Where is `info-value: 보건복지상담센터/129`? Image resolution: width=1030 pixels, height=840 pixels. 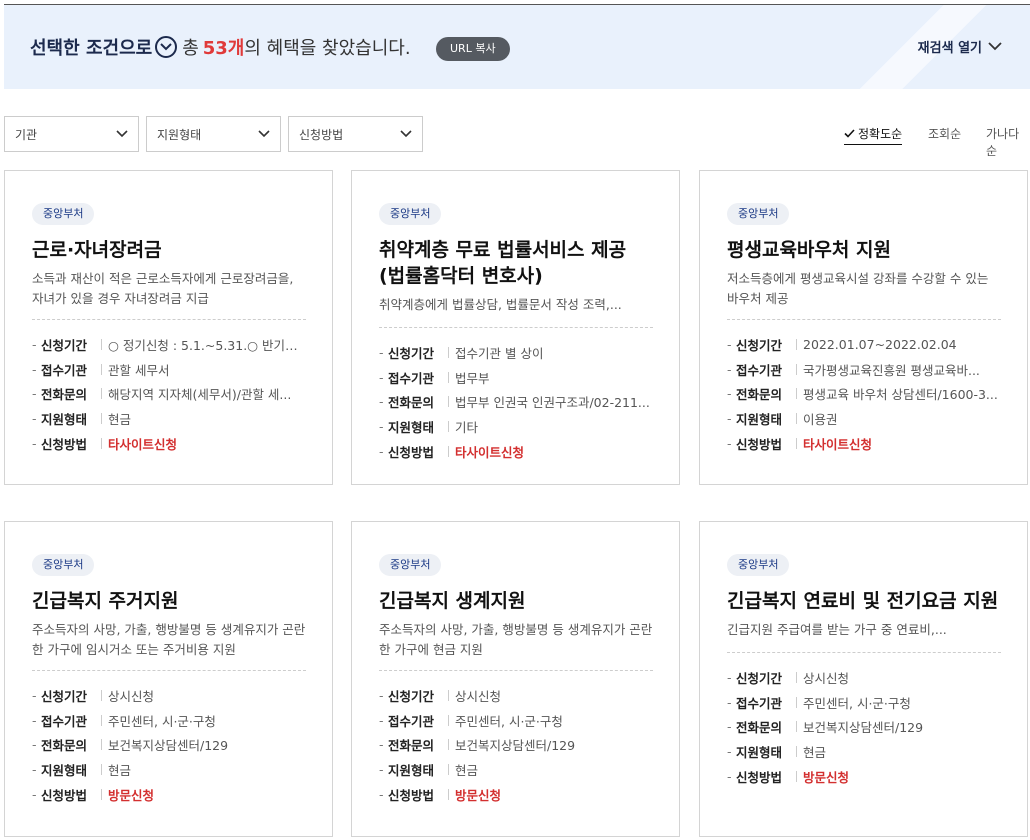
info-value: 보건복지상담센터/129 is located at coordinates (863, 728).